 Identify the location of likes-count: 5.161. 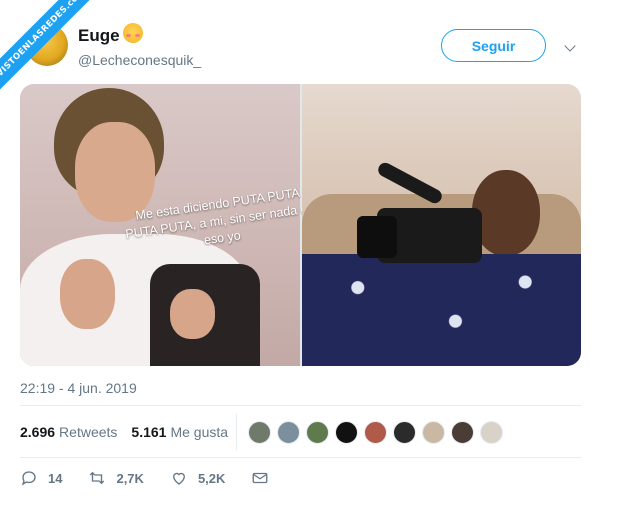
(148, 432).